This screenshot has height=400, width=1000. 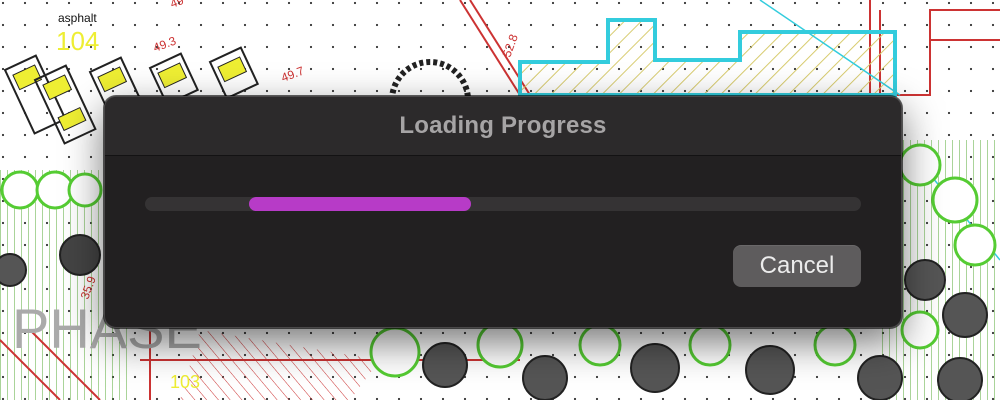 I want to click on surface-label: asphalt, so click(x=77, y=18).